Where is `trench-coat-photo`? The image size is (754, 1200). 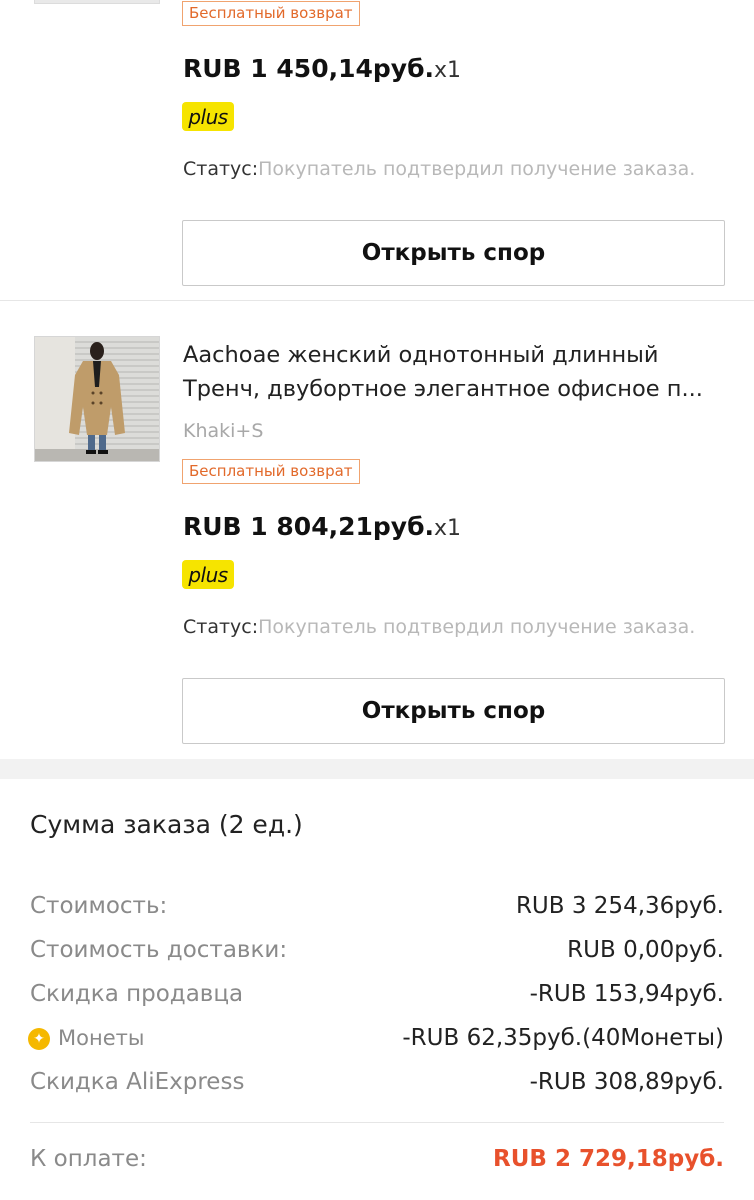 trench-coat-photo is located at coordinates (97, 399).